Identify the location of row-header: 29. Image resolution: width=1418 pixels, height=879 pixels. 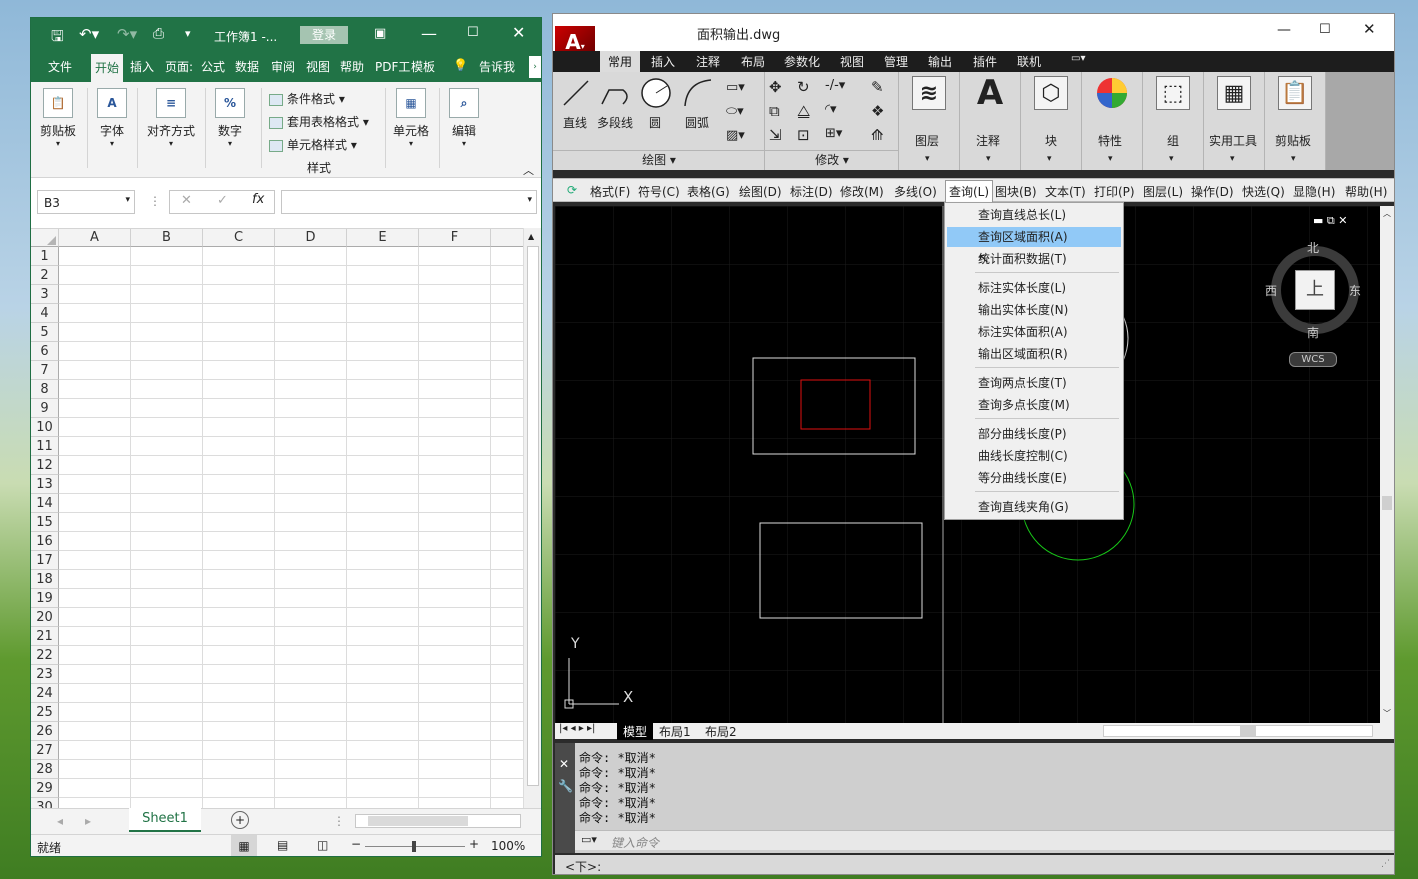
(45, 788).